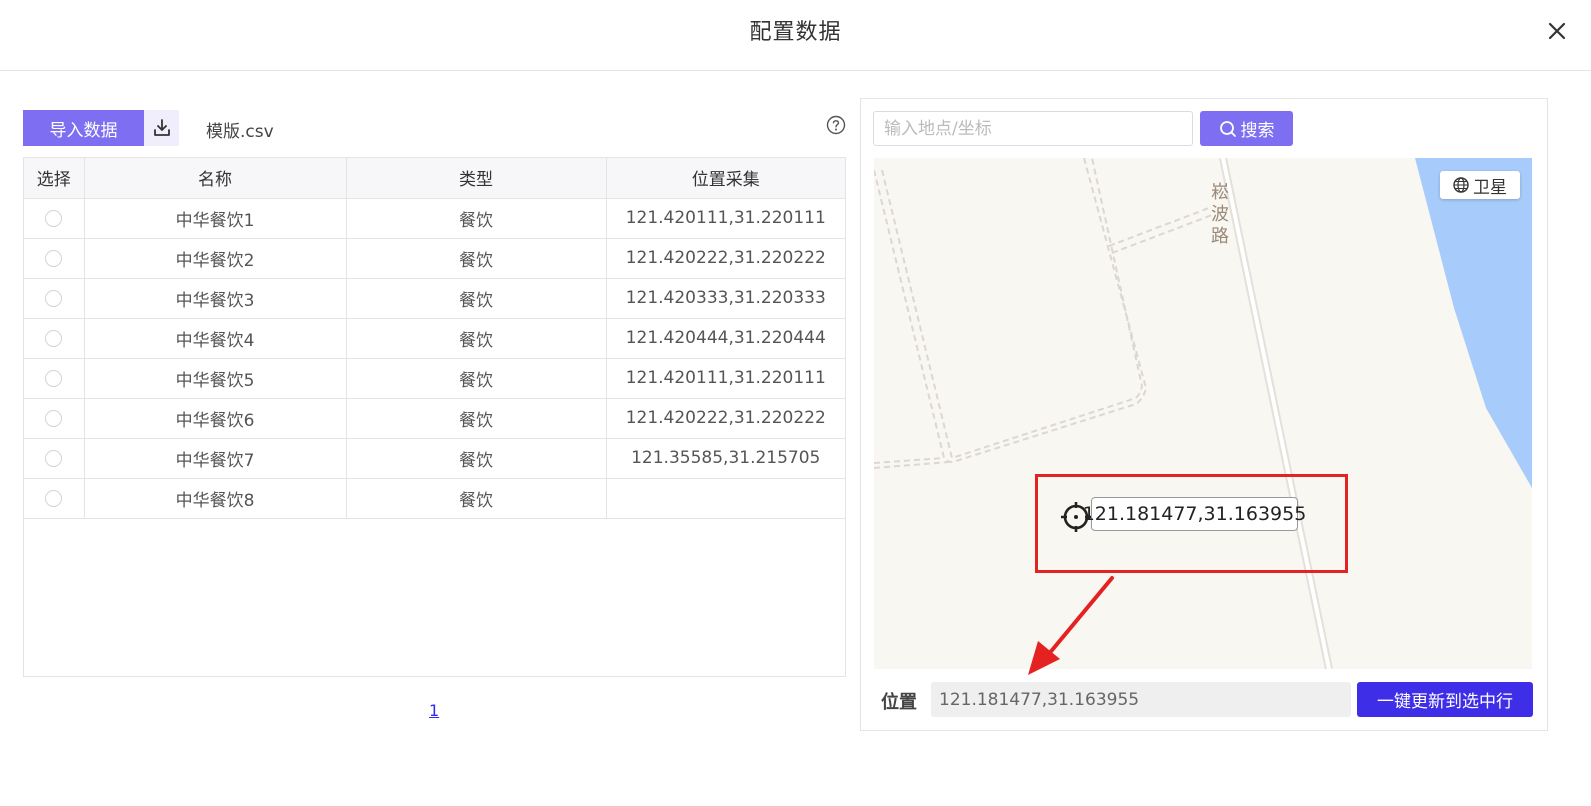  What do you see at coordinates (434, 710) in the screenshot?
I see `pagination-page-1: 1` at bounding box center [434, 710].